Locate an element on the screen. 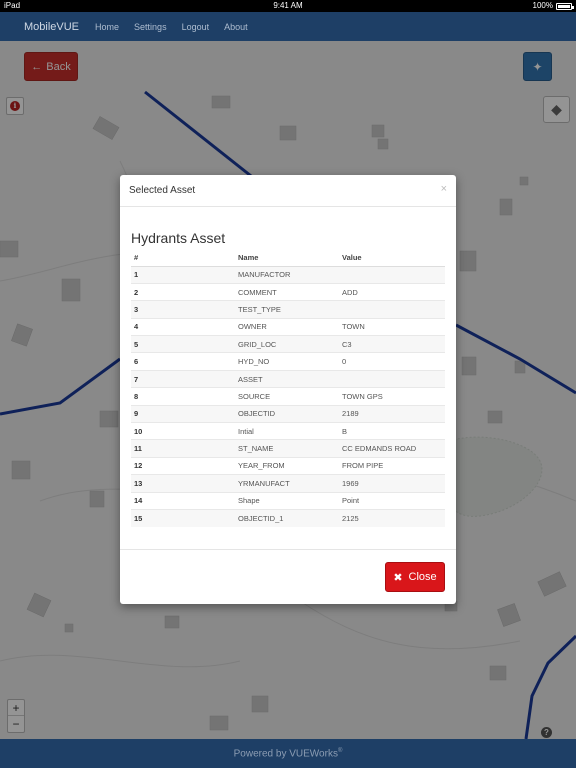 The image size is (576, 768). cell-number: 12 is located at coordinates (183, 465).